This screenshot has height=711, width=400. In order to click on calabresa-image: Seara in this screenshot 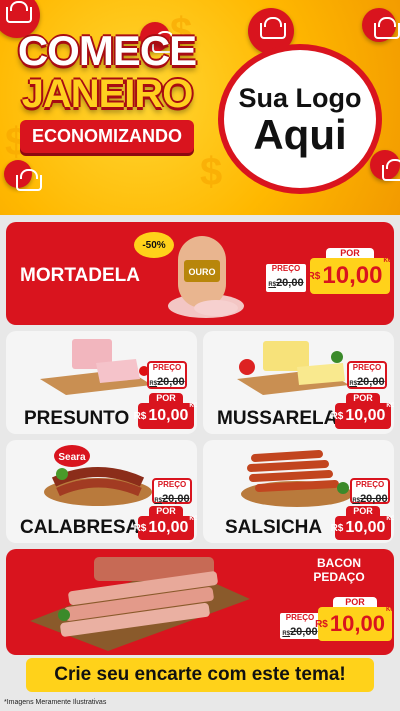, I will do `click(98, 475)`.